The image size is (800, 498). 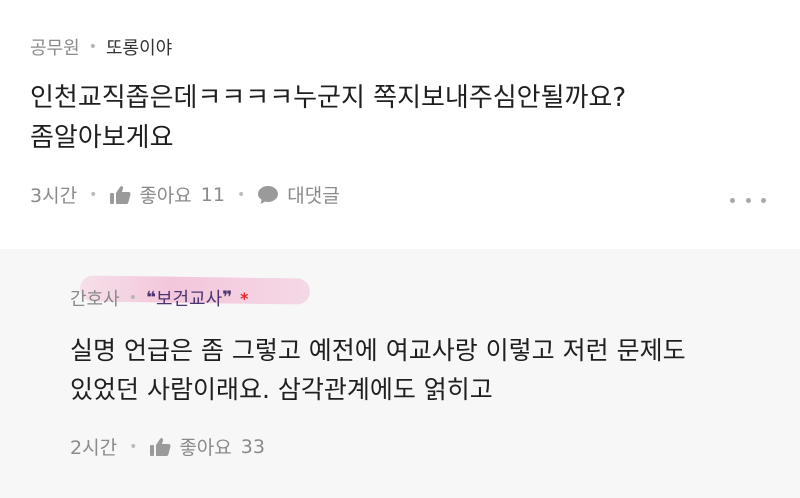 What do you see at coordinates (328, 118) in the screenshot?
I see `comment-body: 인천교직좁은데ㅋㅋㅋㅋ누군지 쪽지보내주심안될까요? 좀알아보게요` at bounding box center [328, 118].